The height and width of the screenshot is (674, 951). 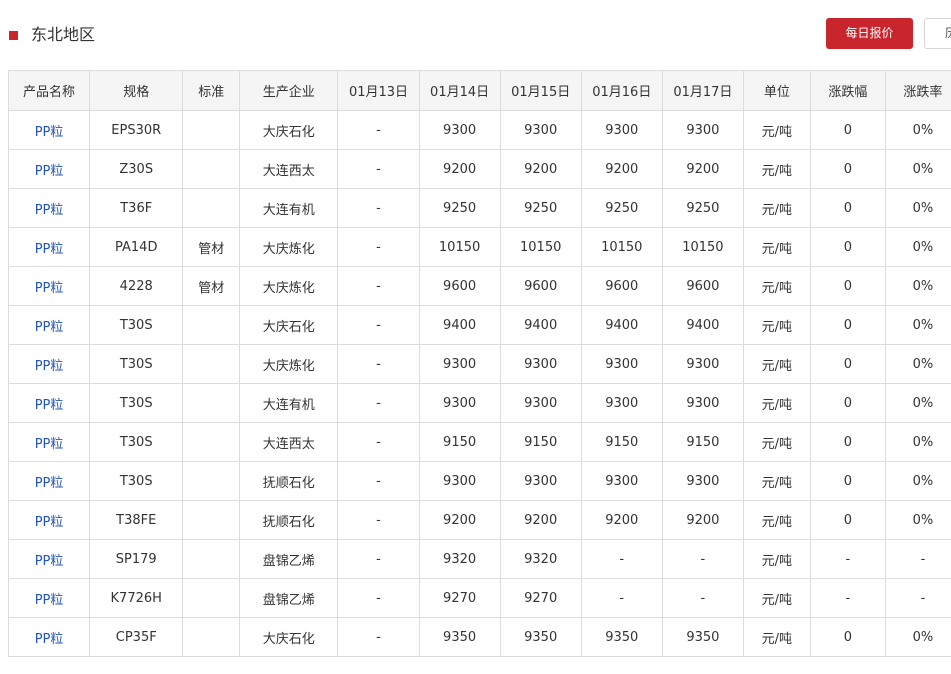 What do you see at coordinates (937, 33) in the screenshot?
I see `history-price-button: 历史价格` at bounding box center [937, 33].